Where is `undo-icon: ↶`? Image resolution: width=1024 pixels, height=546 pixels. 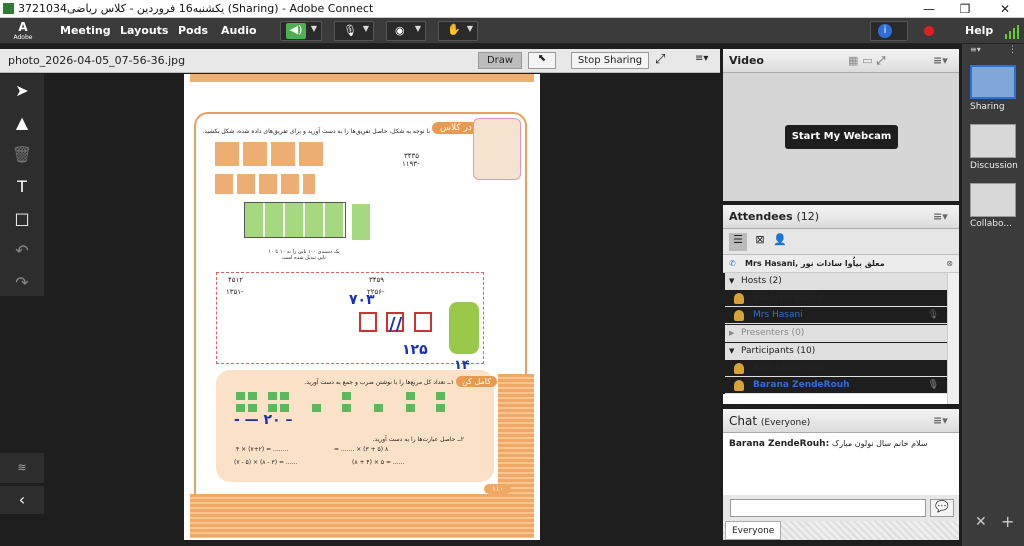 undo-icon: ↶ is located at coordinates (22, 250).